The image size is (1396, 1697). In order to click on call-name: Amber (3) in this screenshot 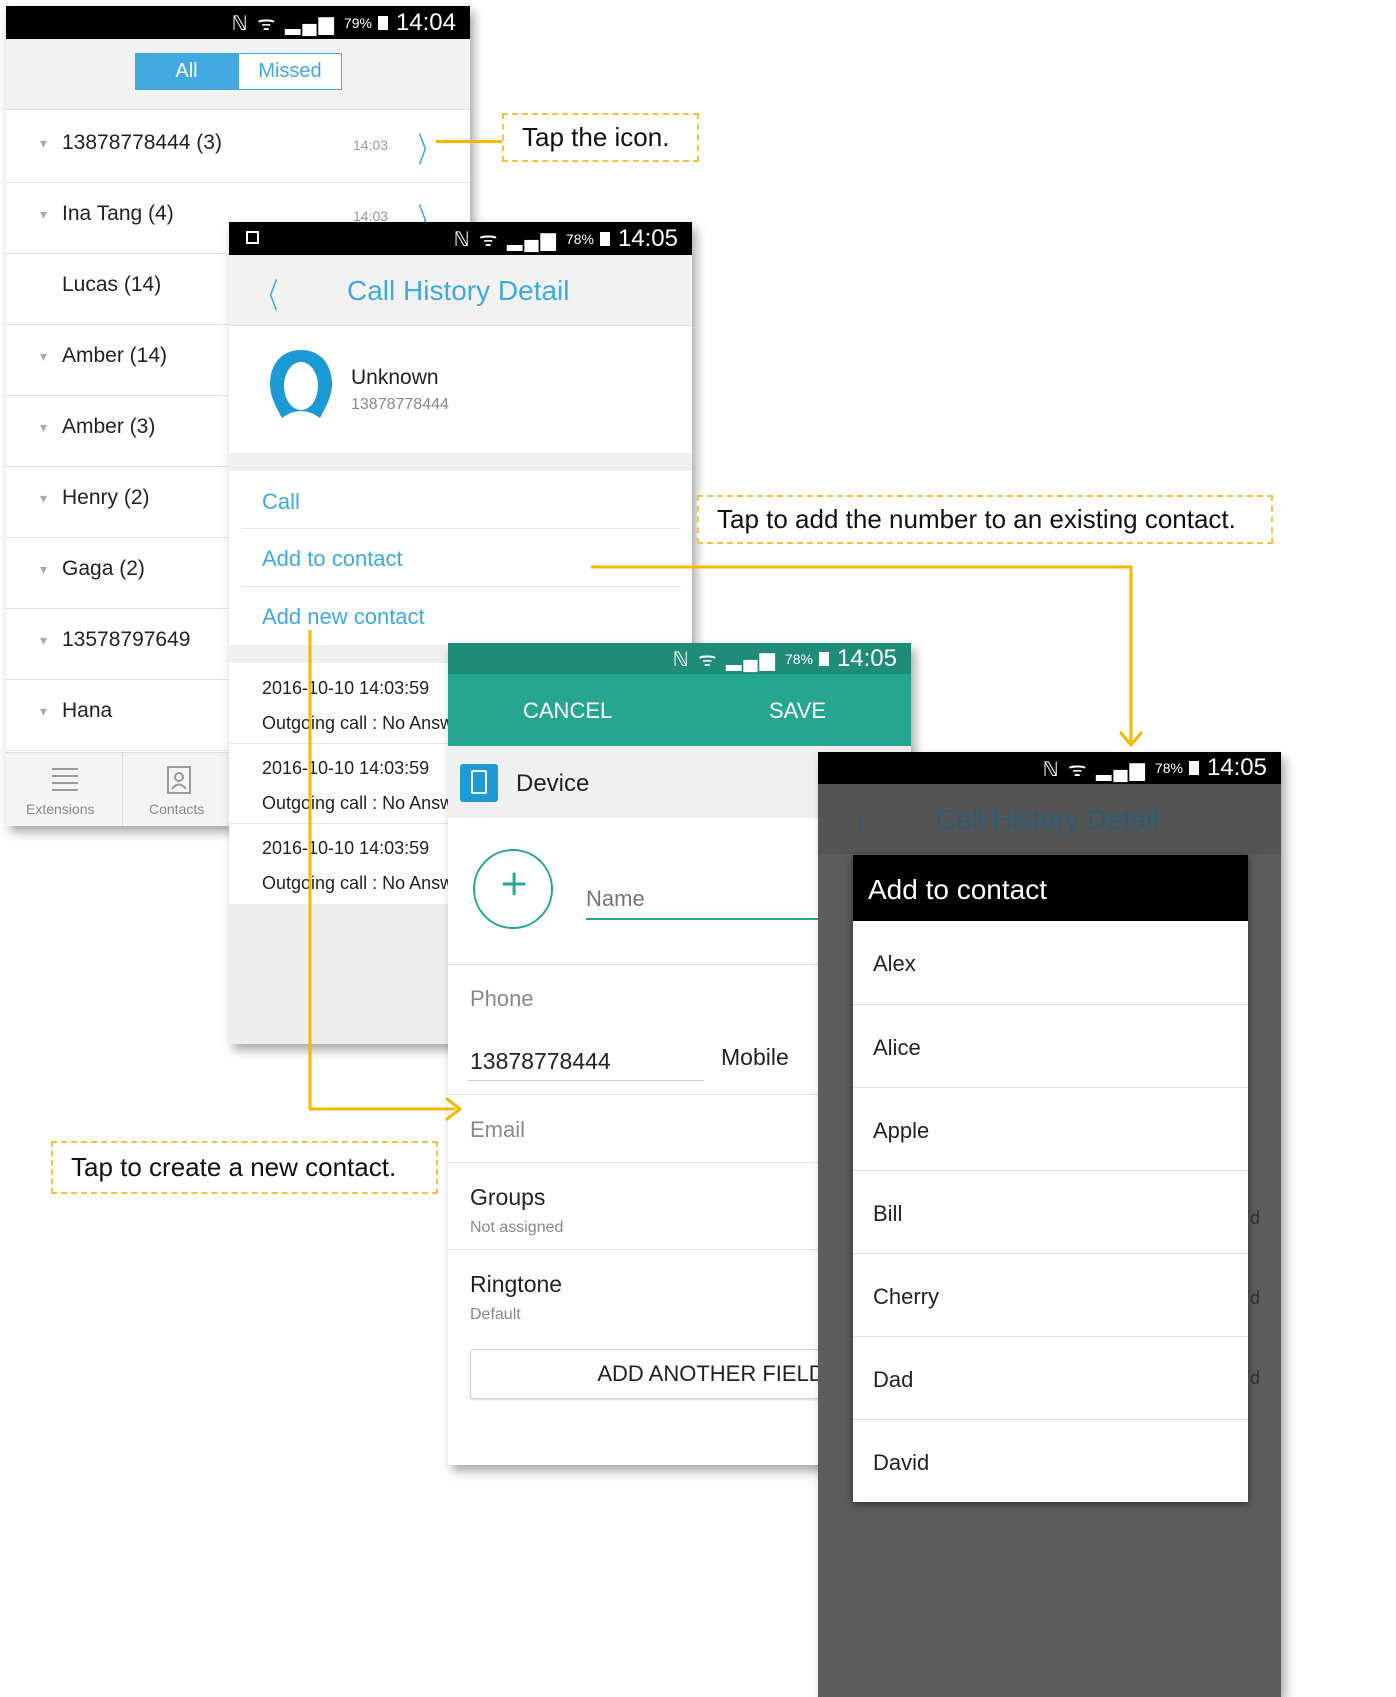, I will do `click(109, 426)`.